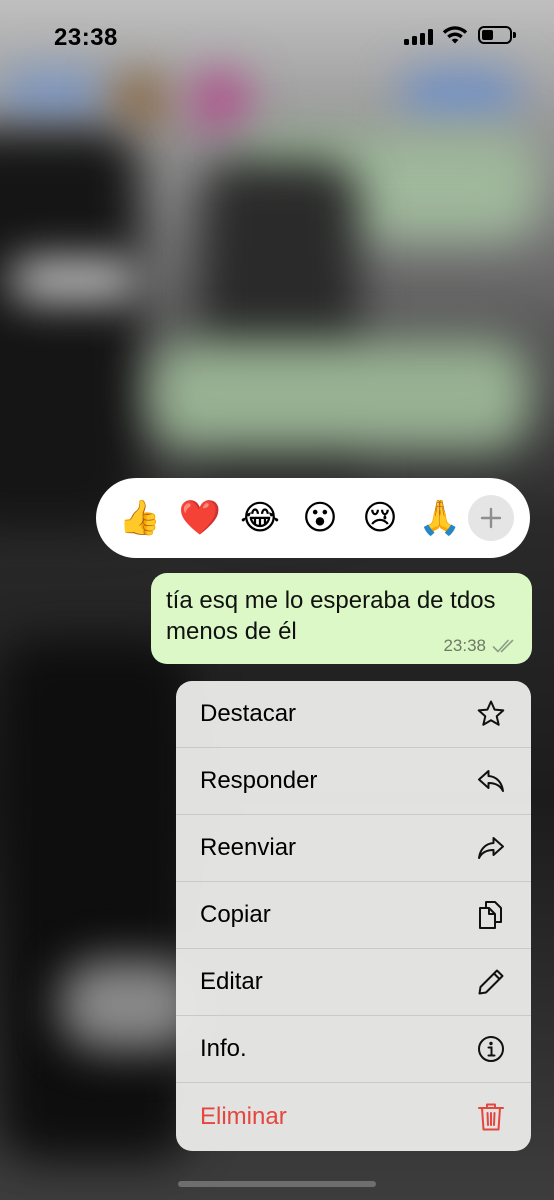 Image resolution: width=554 pixels, height=1200 pixels. Describe the element at coordinates (353, 781) in the screenshot. I see `menu-item-reply: Responder` at that location.